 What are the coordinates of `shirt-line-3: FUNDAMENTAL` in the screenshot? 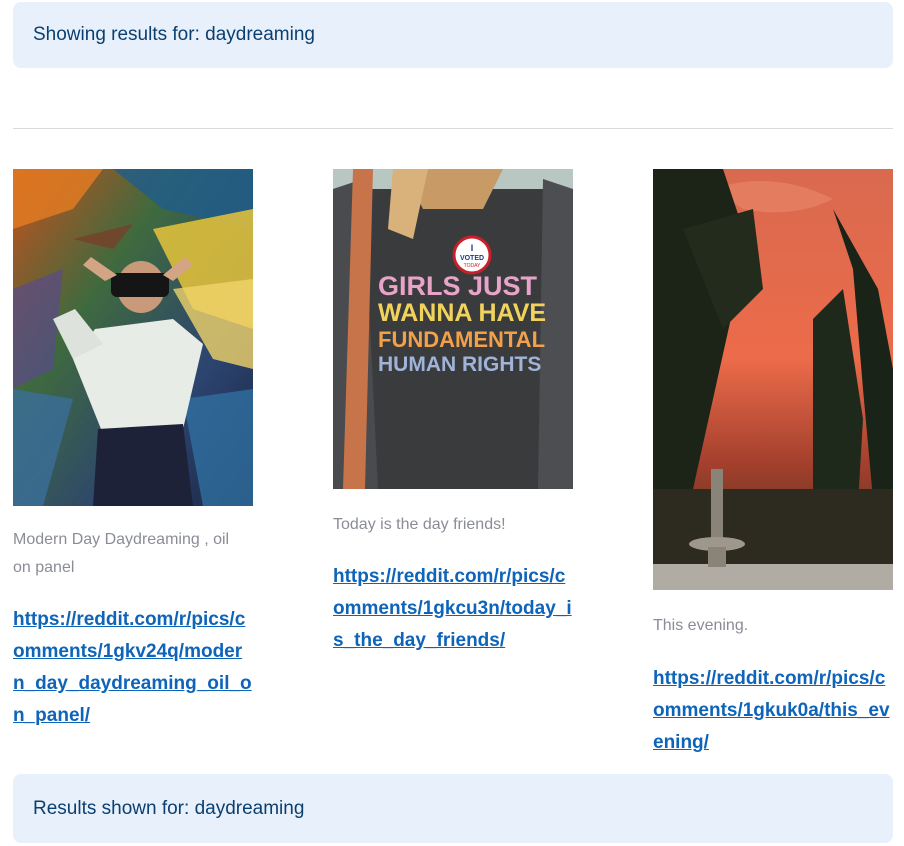 It's located at (461, 339).